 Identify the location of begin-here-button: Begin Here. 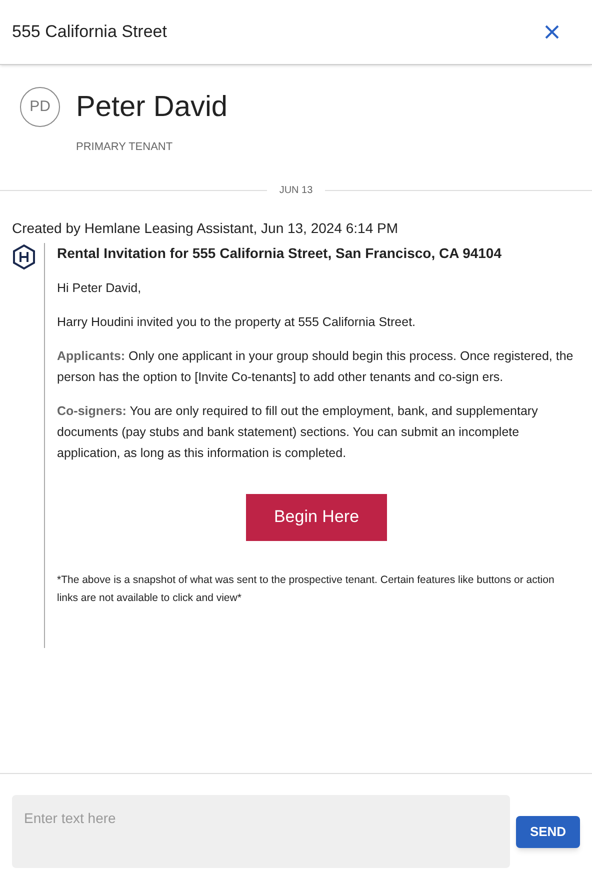
(316, 517).